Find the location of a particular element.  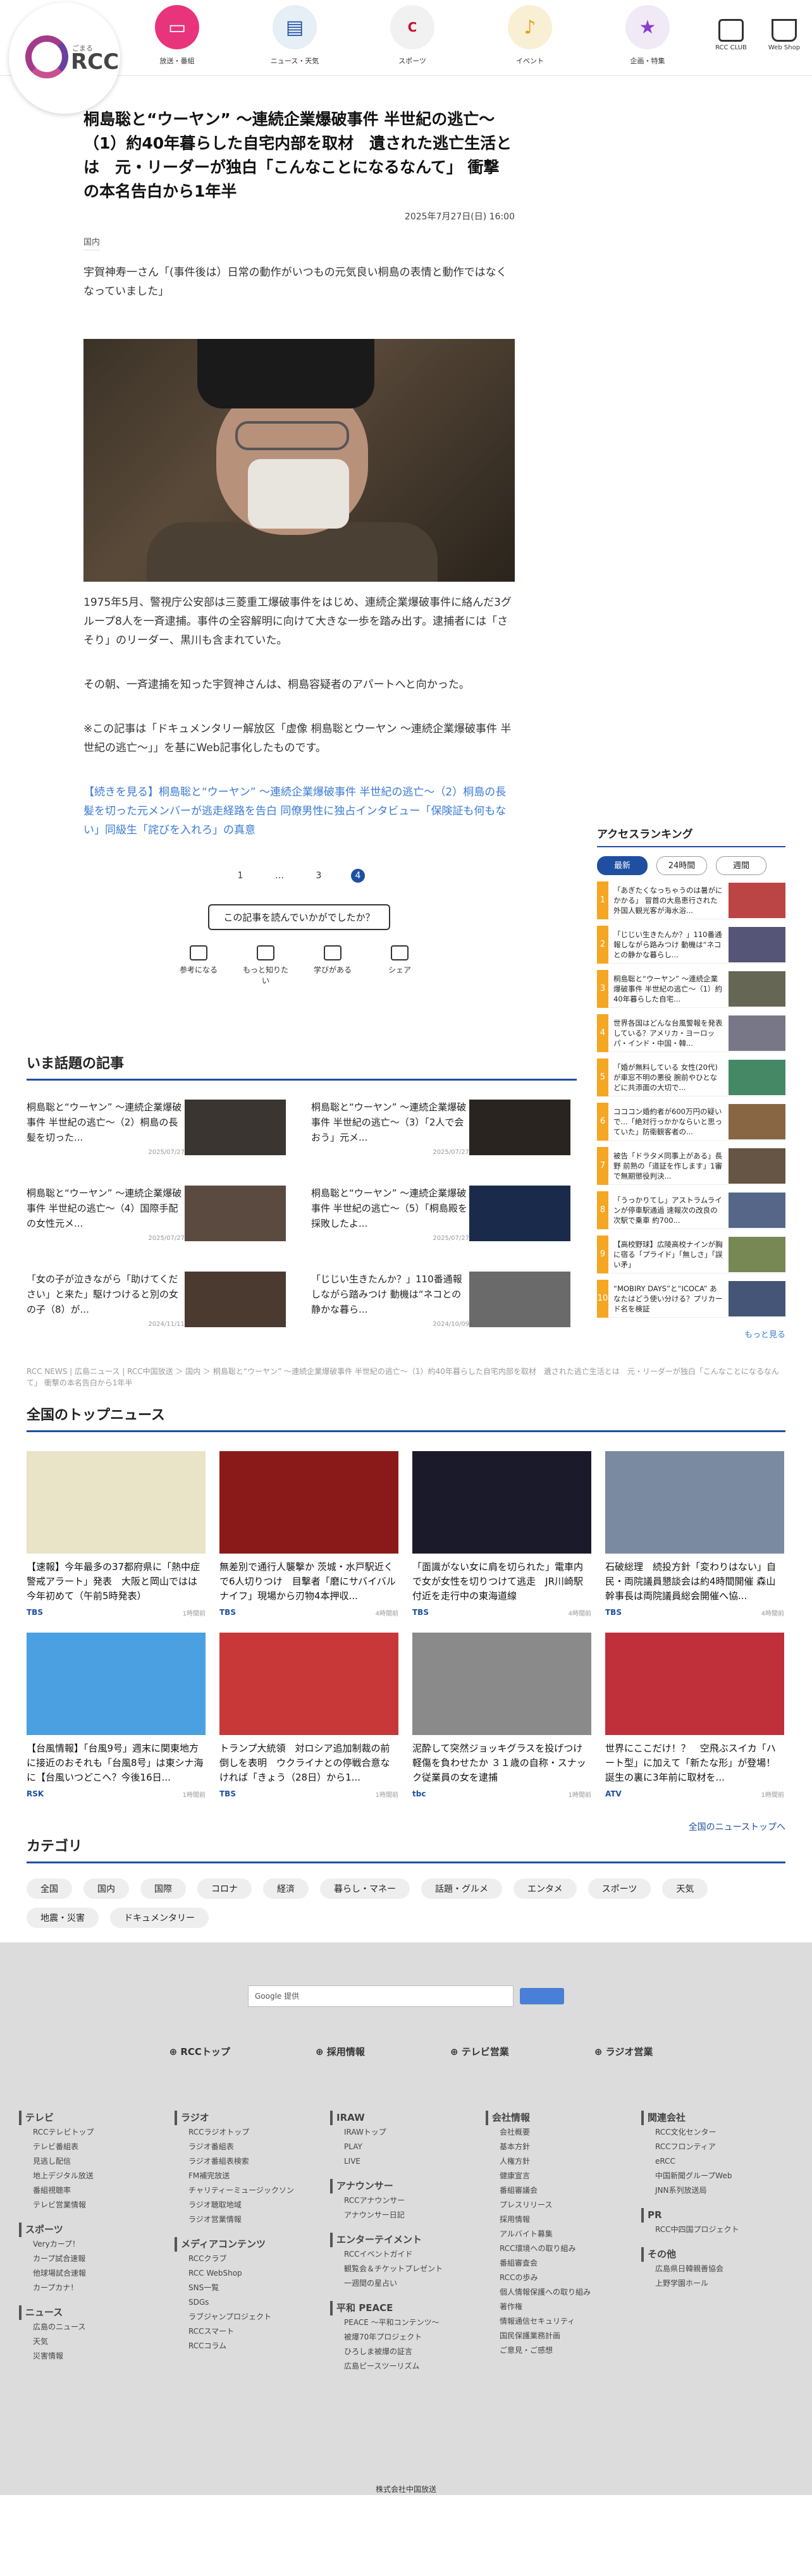

footer-link: 被爆70年プロジェクト is located at coordinates (408, 2337).